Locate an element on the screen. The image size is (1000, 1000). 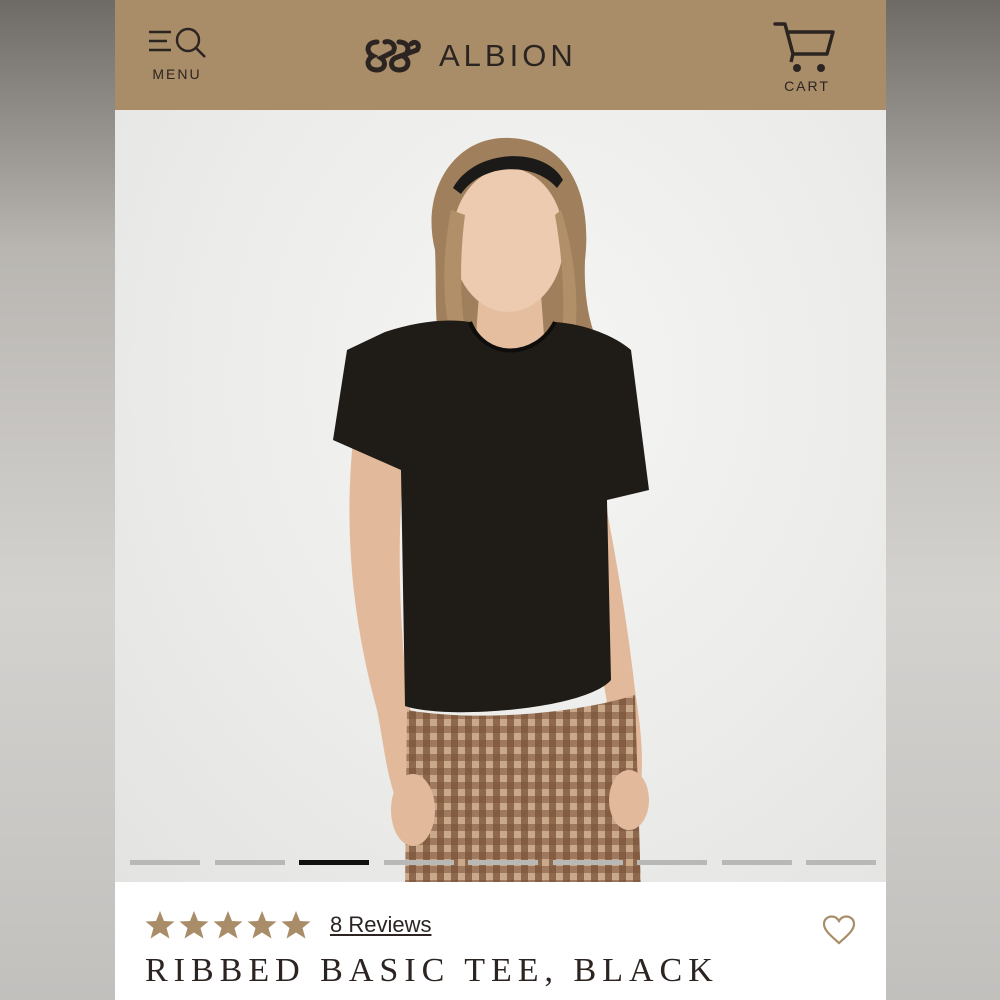
product-title: RIBBED BASIC TEE, BLACK is located at coordinates (432, 970).